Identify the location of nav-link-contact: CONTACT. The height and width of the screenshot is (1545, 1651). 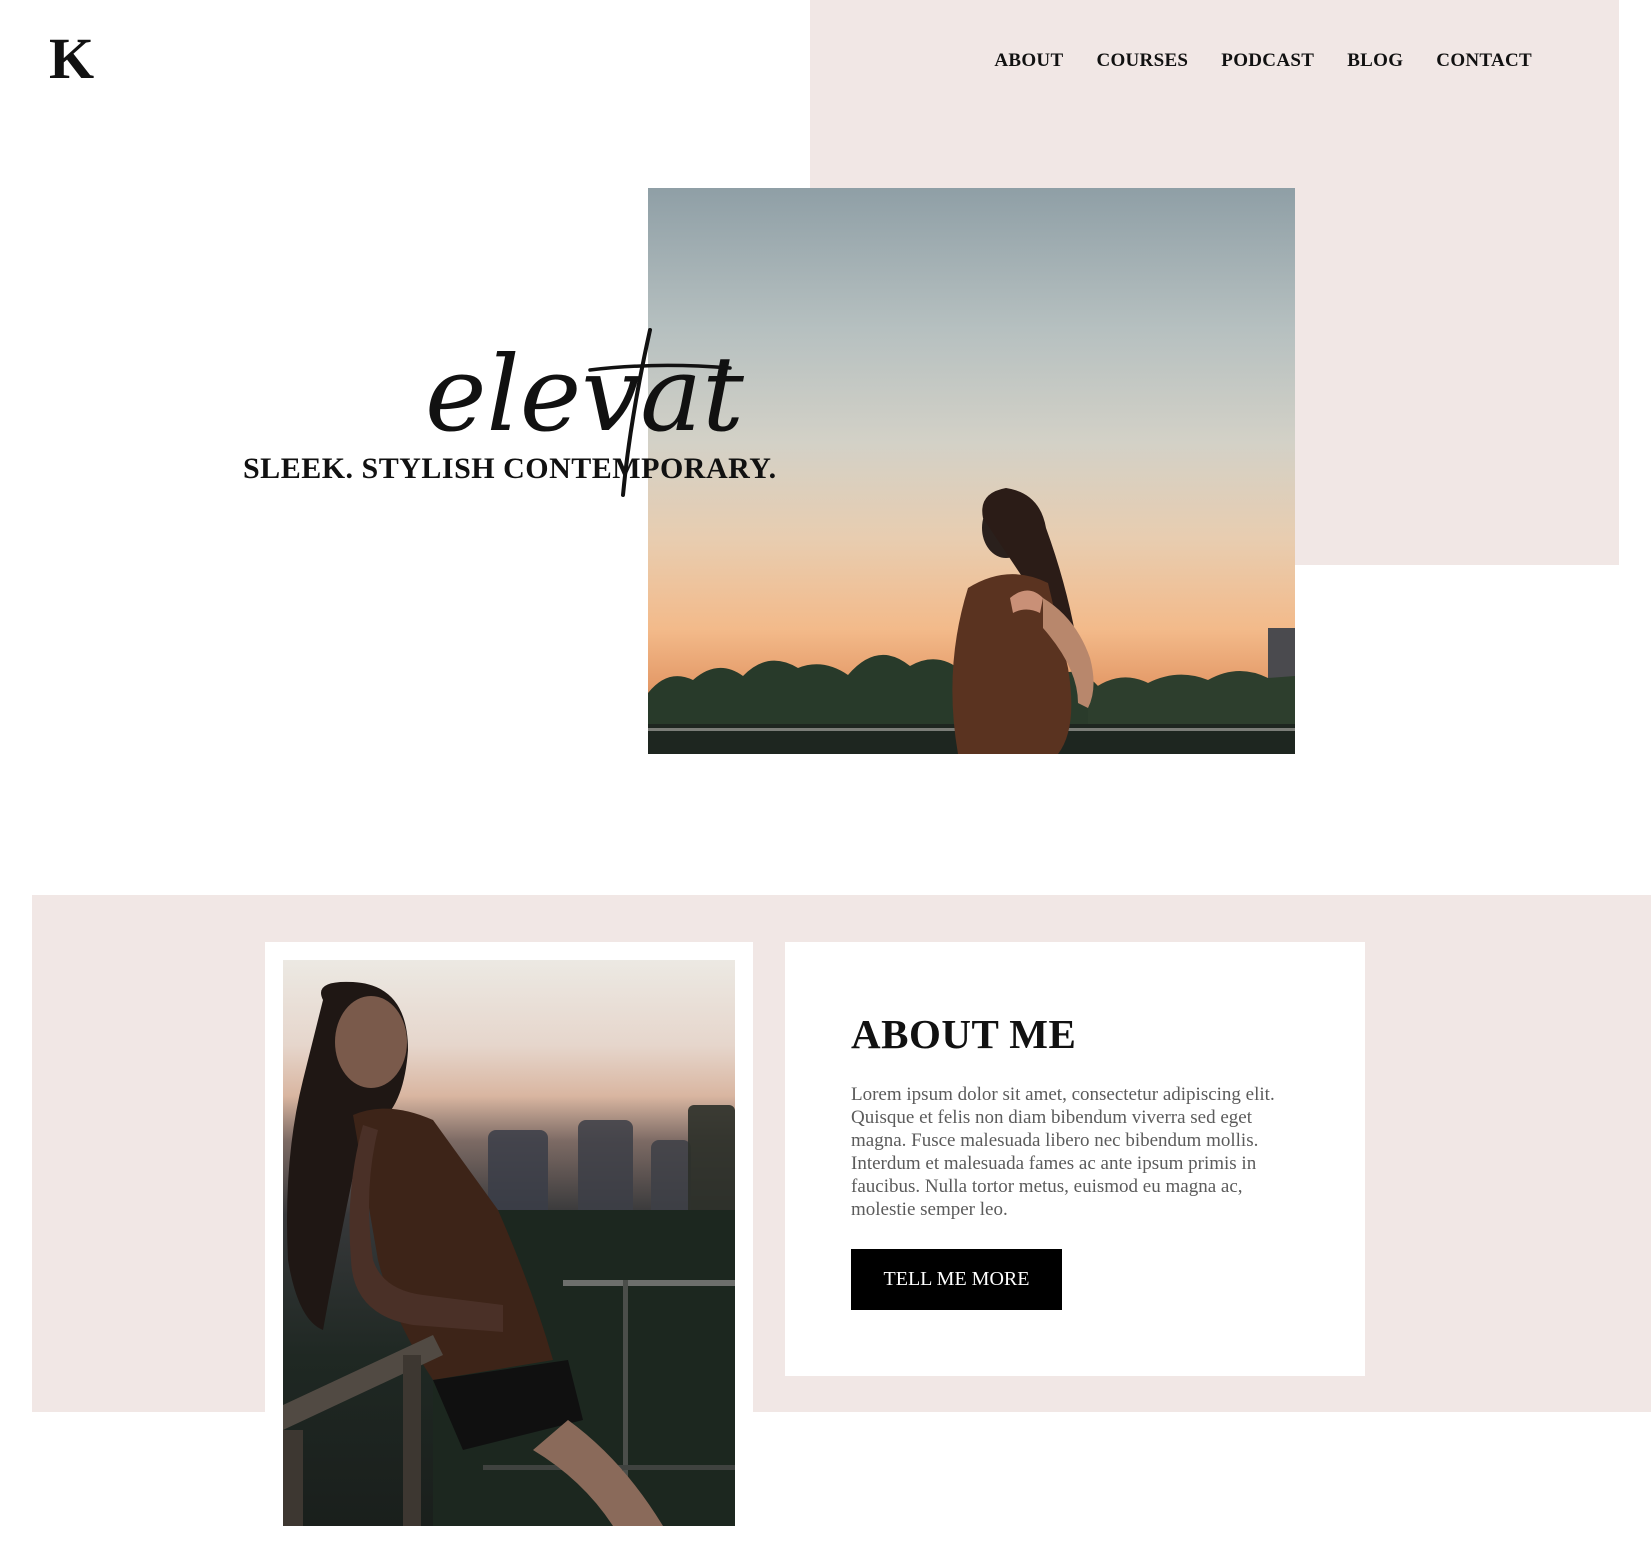
(1484, 61).